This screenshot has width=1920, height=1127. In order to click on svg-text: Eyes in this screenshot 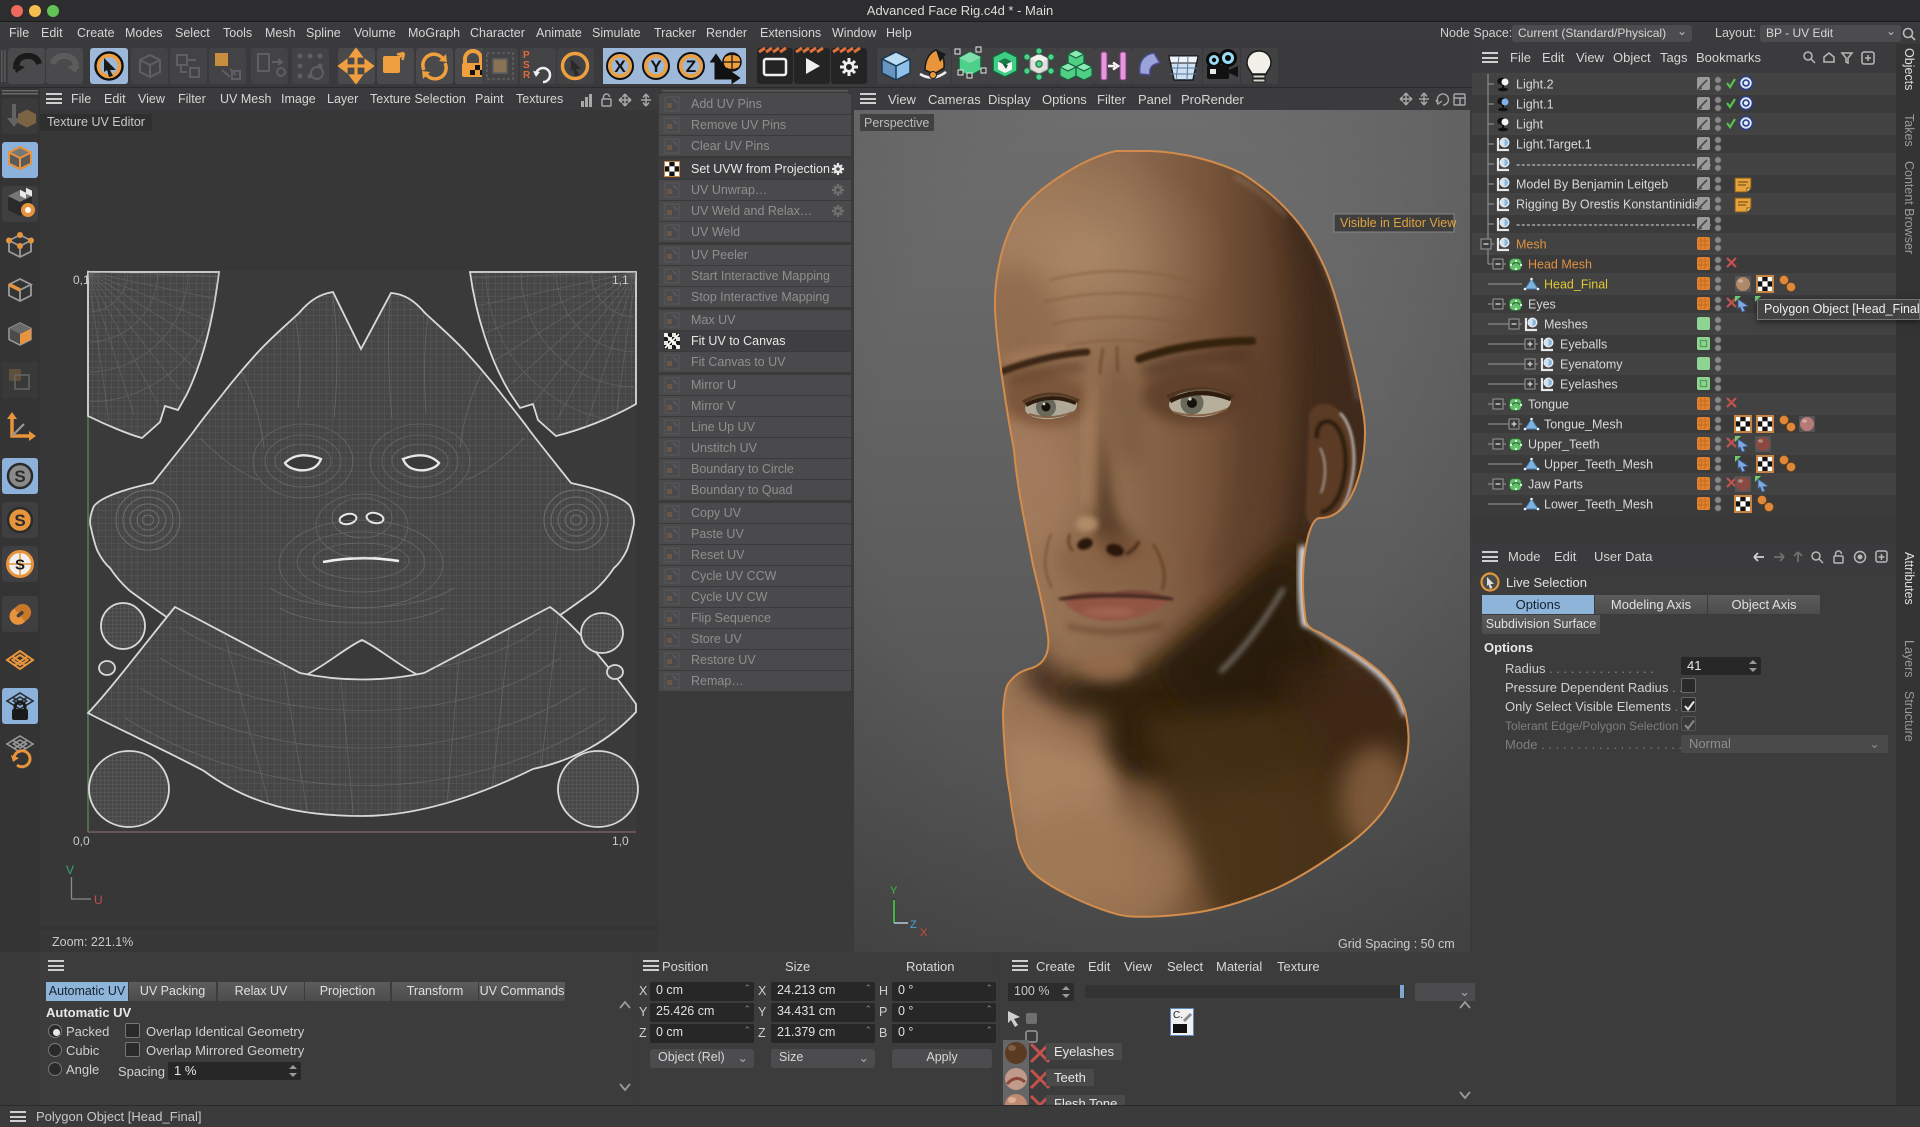, I will do `click(1542, 305)`.